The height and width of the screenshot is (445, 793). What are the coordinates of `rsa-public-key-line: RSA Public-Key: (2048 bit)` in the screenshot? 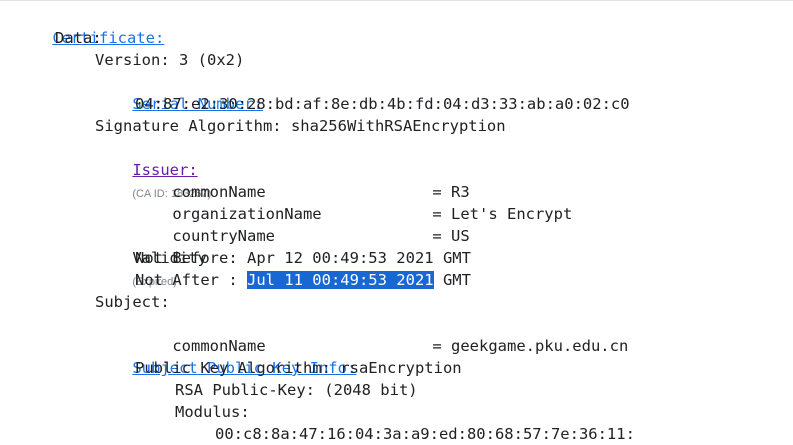 It's located at (296, 390).